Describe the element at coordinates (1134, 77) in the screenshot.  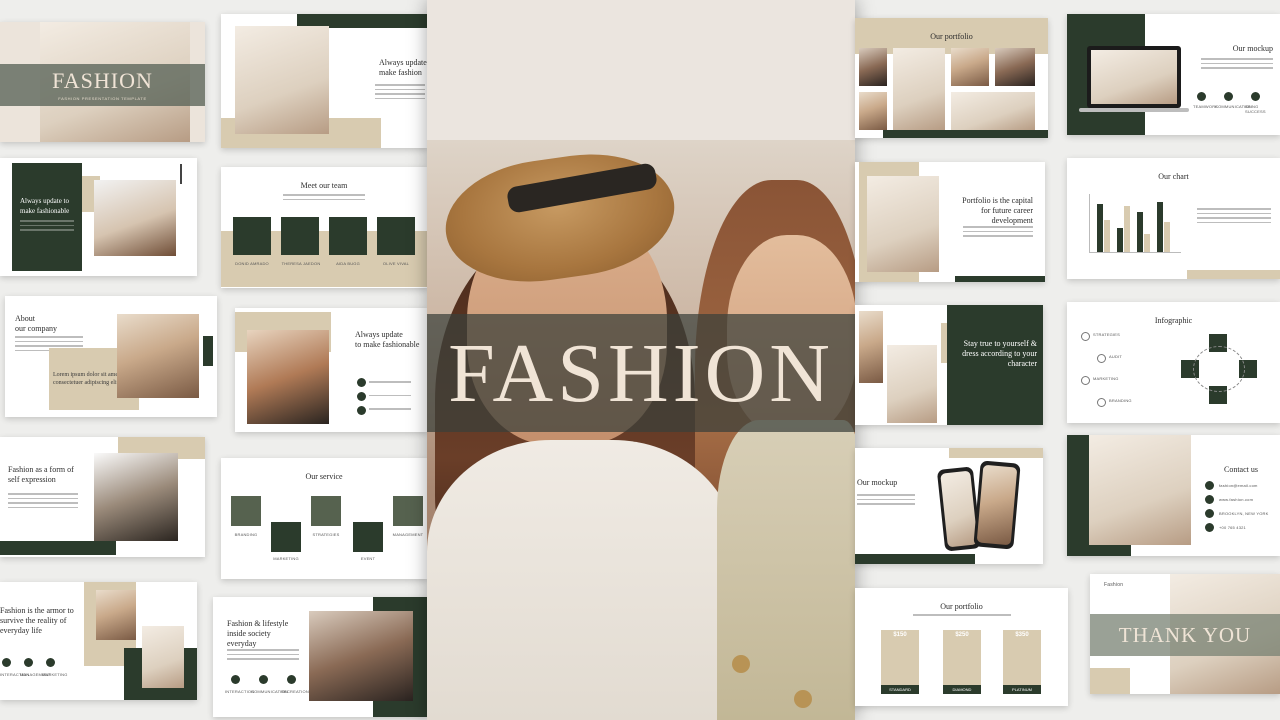
I see `laptop-mockup` at that location.